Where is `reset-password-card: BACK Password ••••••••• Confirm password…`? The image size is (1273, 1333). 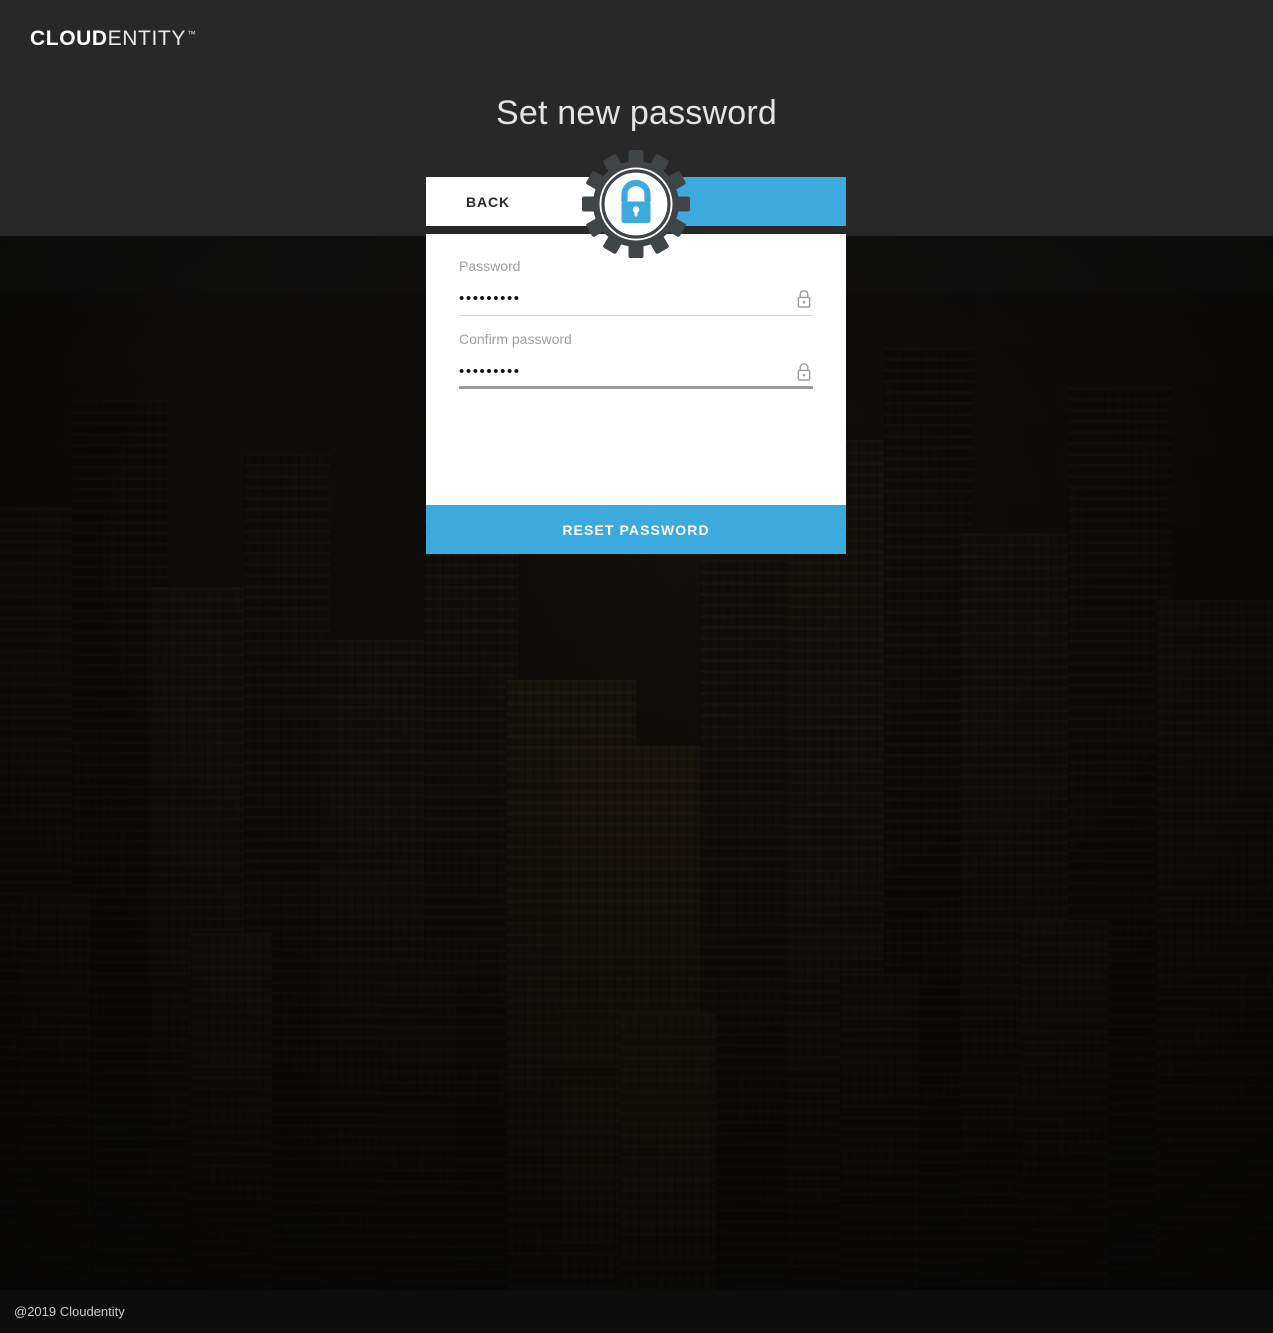
reset-password-card: BACK Password ••••••••• Confirm password… is located at coordinates (636, 352).